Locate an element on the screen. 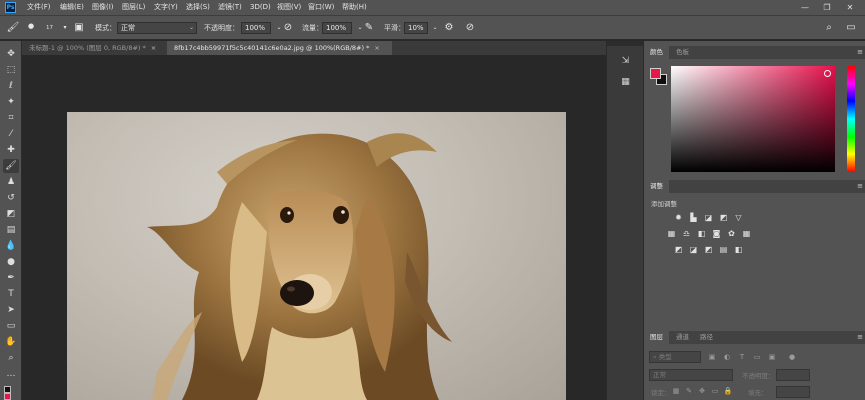  filter-shape-icon: ▭ is located at coordinates (757, 357).